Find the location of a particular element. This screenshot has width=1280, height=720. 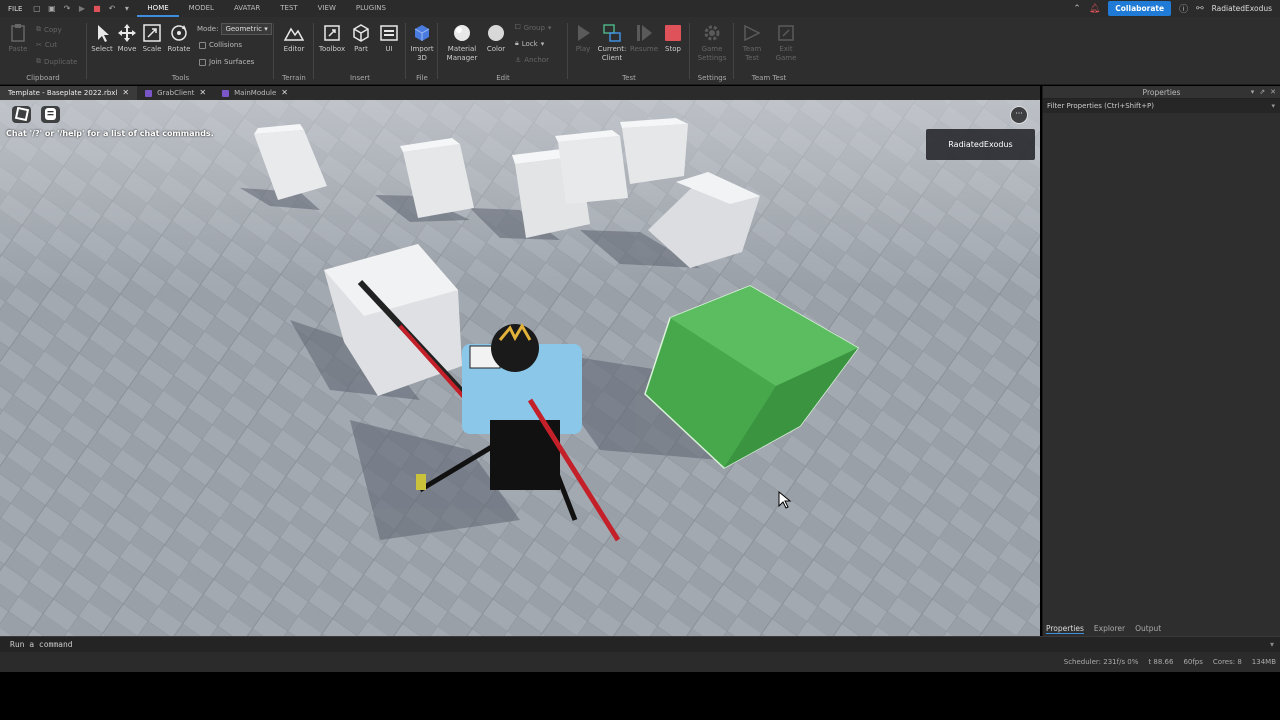

collisions-checkbox: Collisions is located at coordinates (220, 45).